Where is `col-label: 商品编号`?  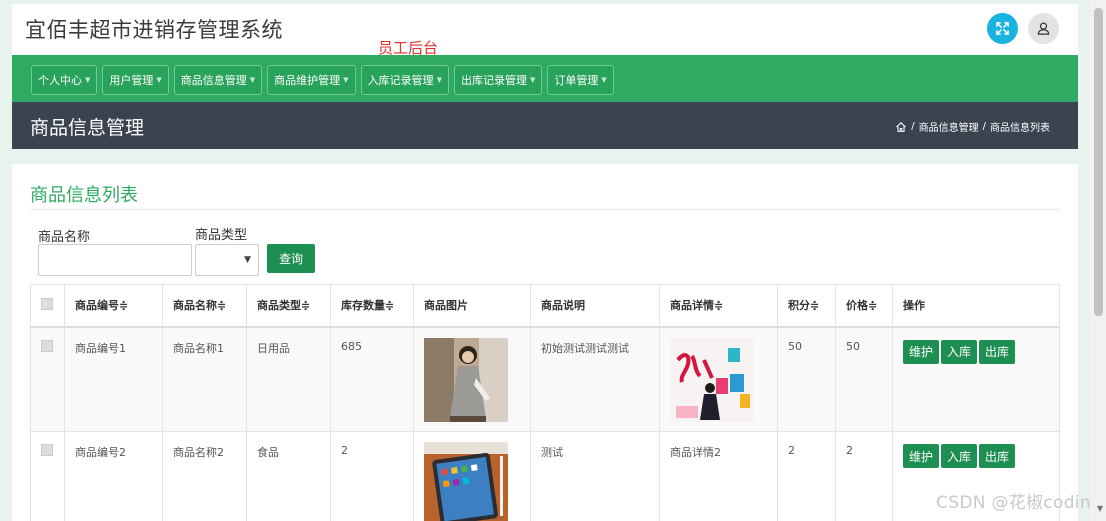
col-label: 商品编号 is located at coordinates (97, 306).